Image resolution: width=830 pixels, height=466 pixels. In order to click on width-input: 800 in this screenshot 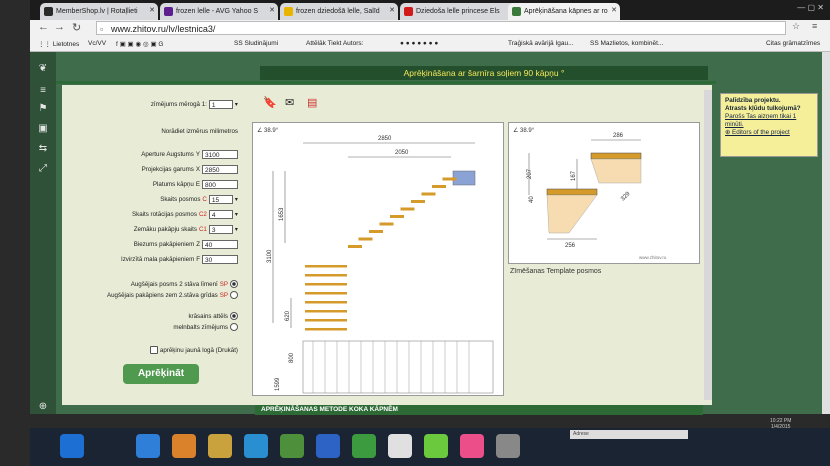, I will do `click(220, 184)`.